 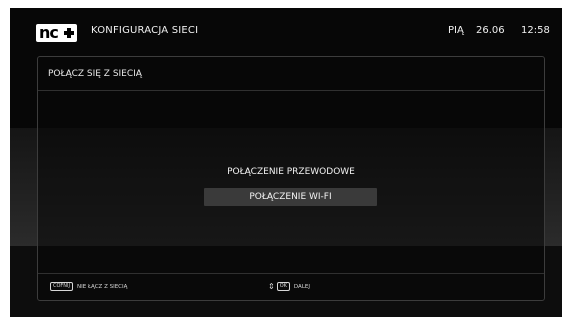 I want to click on back-hint: COFNIJ NIE ŁĄCZ Z SIECIĄ, so click(x=88, y=286).